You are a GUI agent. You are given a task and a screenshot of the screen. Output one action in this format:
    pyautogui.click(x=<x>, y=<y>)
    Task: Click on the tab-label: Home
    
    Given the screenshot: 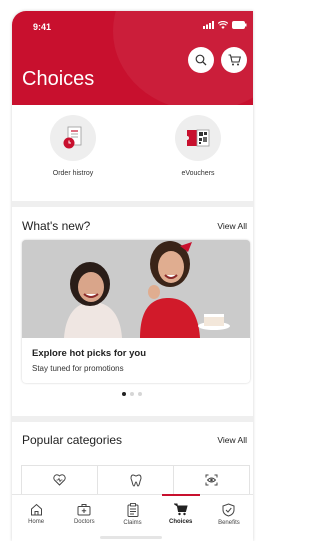 What is the action you would take?
    pyautogui.click(x=36, y=522)
    